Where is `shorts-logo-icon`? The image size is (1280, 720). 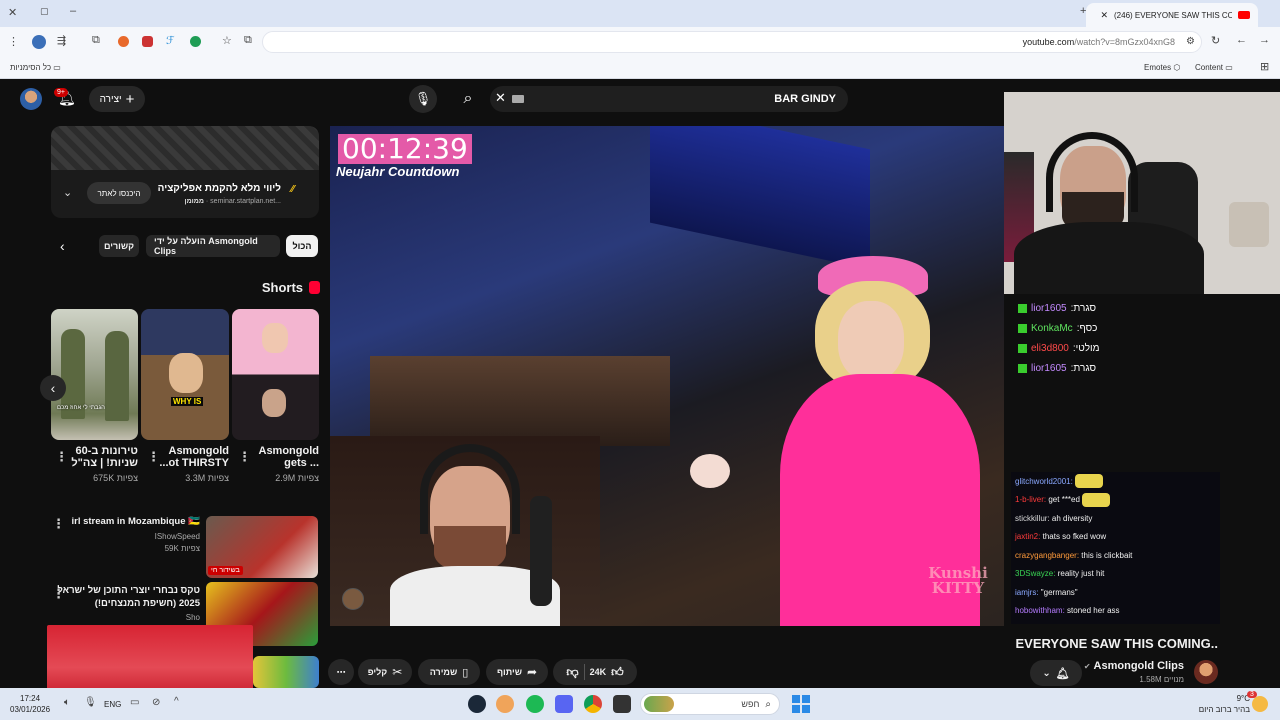
shorts-logo-icon is located at coordinates (314, 287).